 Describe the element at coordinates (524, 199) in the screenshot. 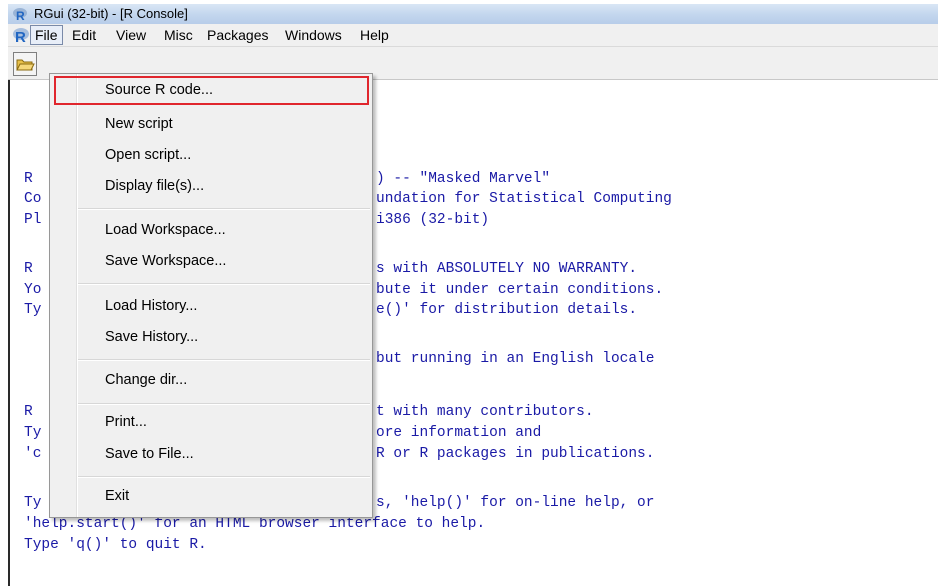

I see `console-line: undation for Statistical Computing` at that location.